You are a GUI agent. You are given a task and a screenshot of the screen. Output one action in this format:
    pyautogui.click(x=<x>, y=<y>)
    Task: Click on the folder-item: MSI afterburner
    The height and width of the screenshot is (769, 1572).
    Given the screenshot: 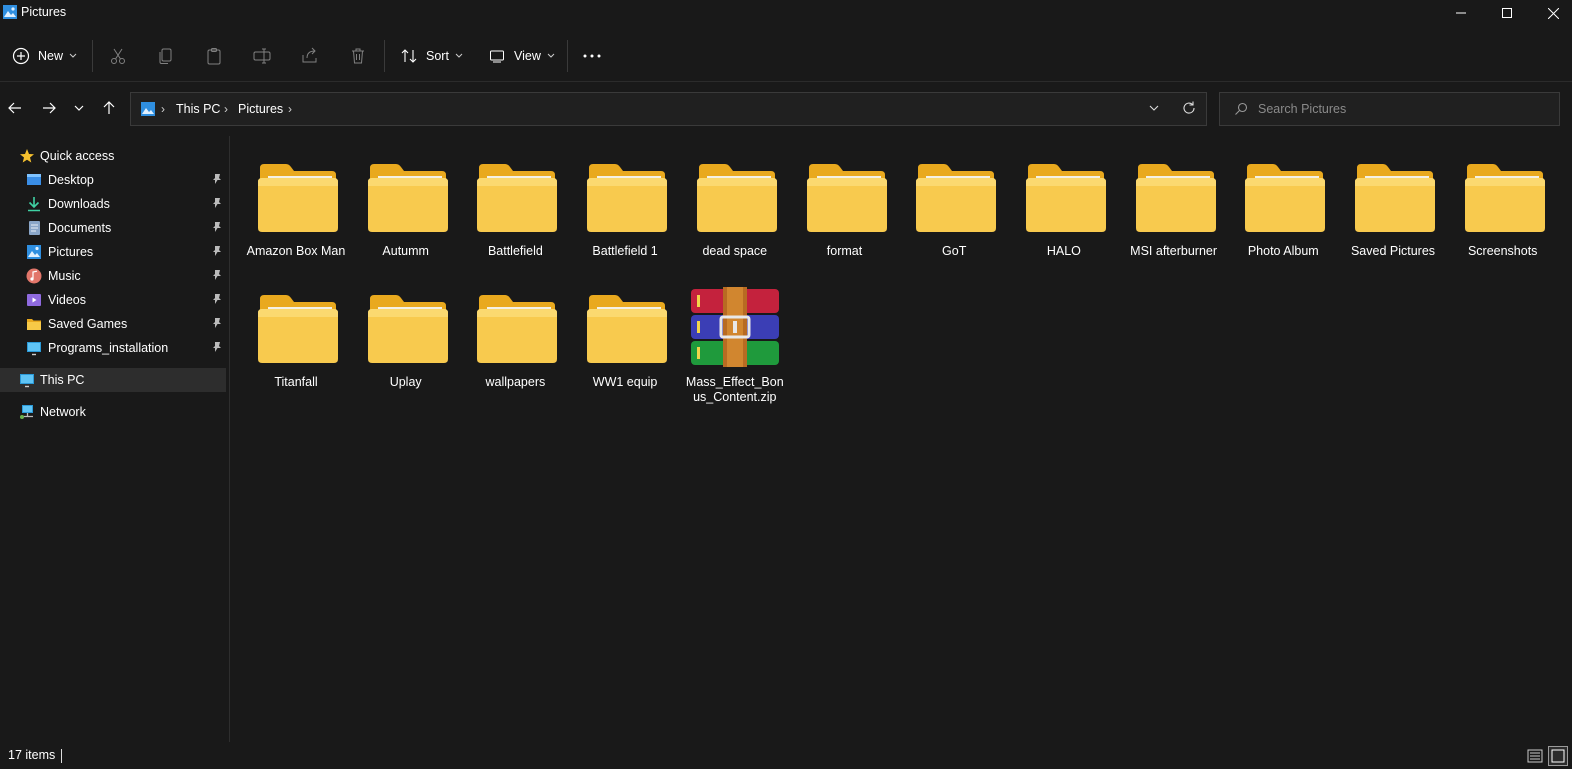 What is the action you would take?
    pyautogui.click(x=1174, y=211)
    